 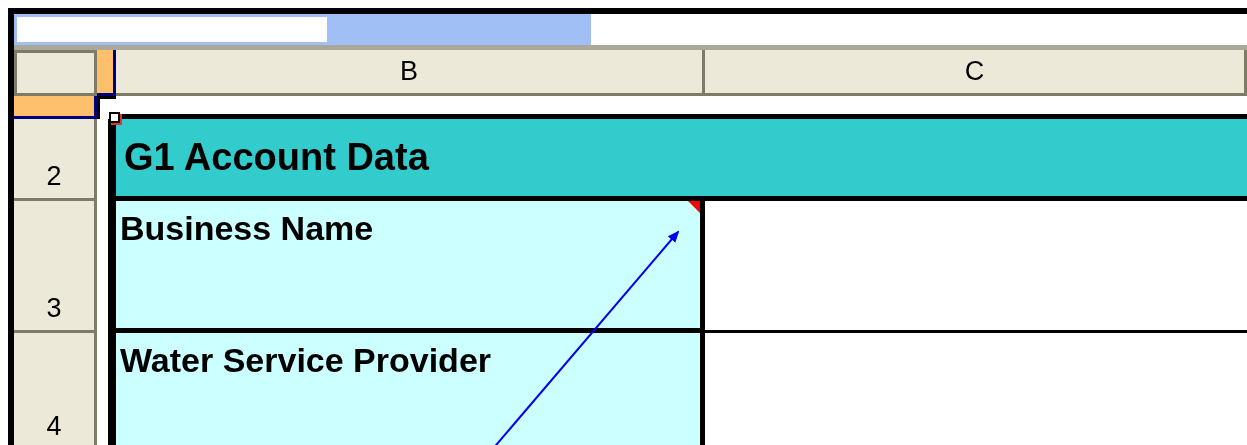 I want to click on row-header, so click(x=55, y=107).